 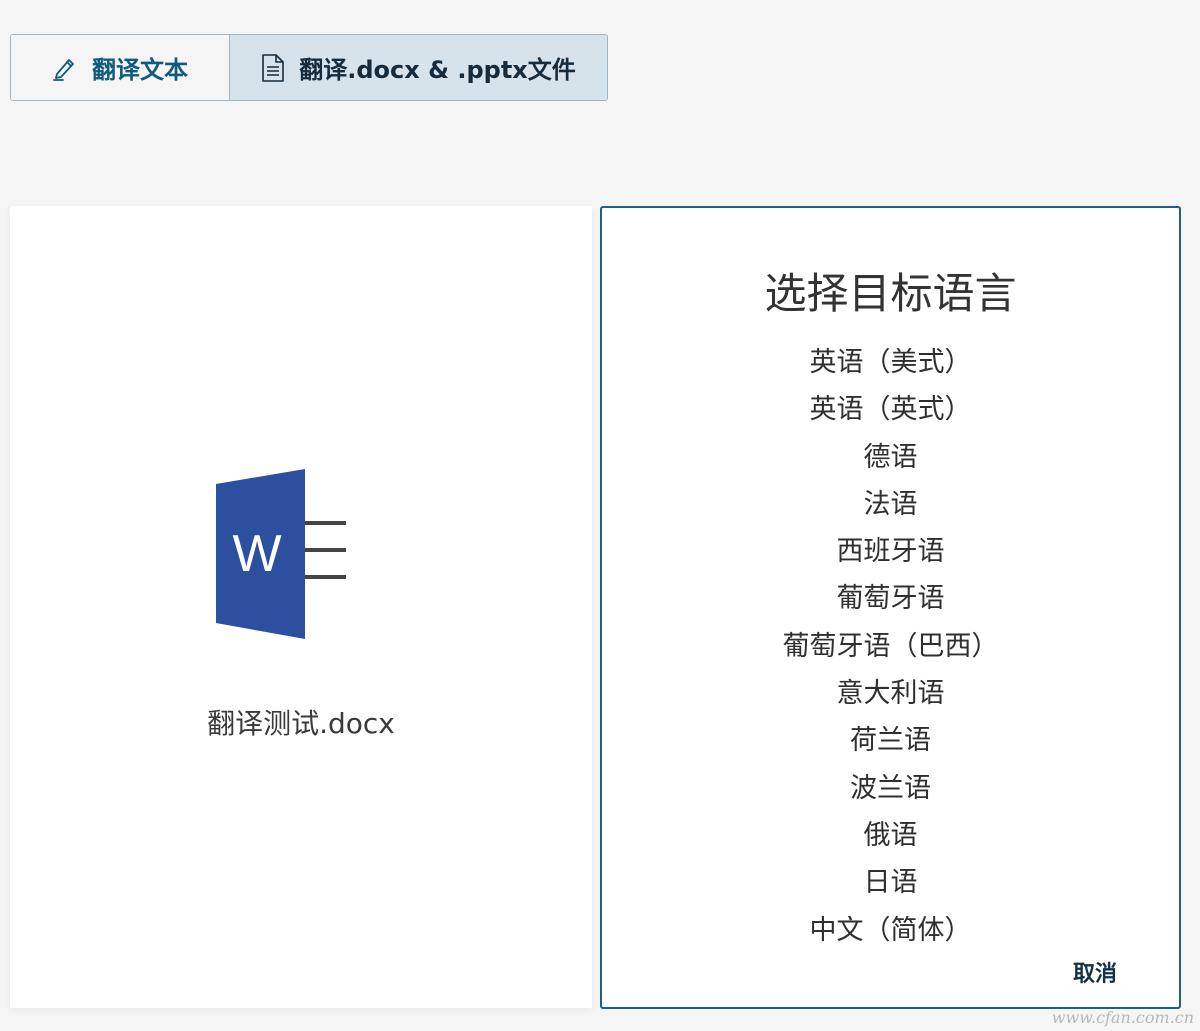 What do you see at coordinates (256, 554) in the screenshot?
I see `word-icon-letter: W` at bounding box center [256, 554].